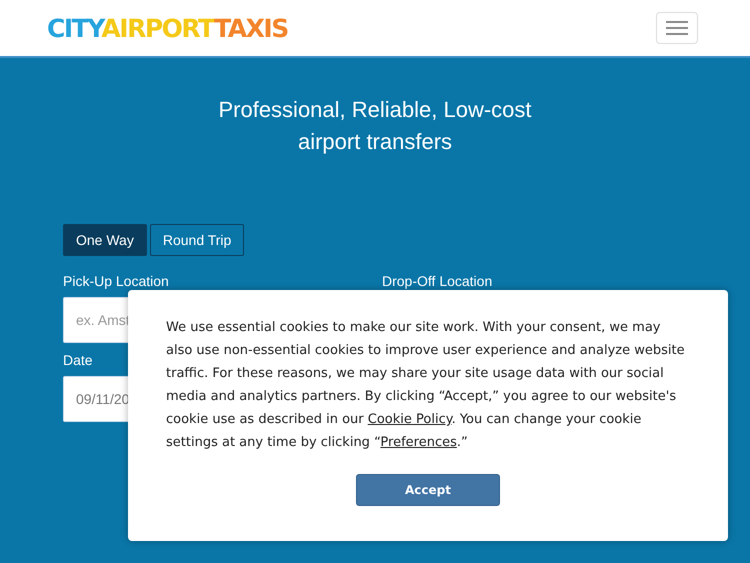 This screenshot has height=563, width=750. I want to click on menu-button, so click(677, 28).